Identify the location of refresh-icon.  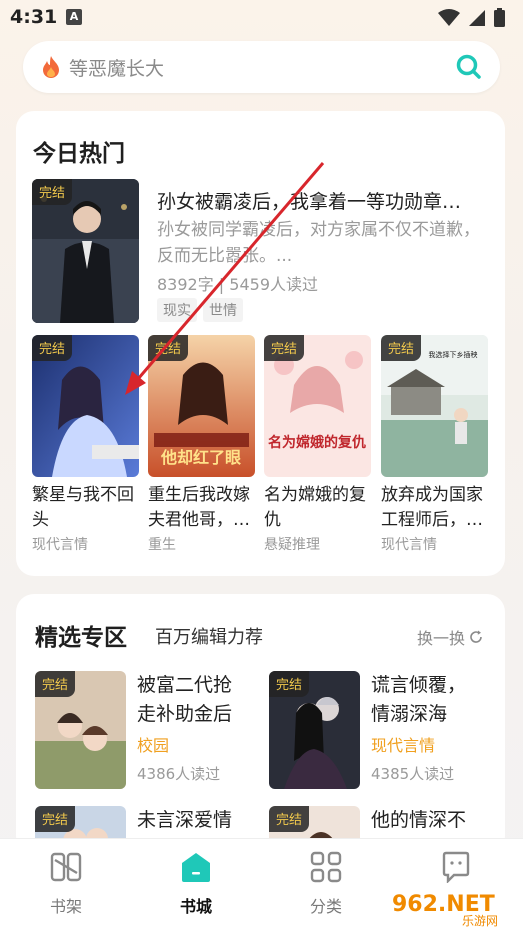
(476, 636).